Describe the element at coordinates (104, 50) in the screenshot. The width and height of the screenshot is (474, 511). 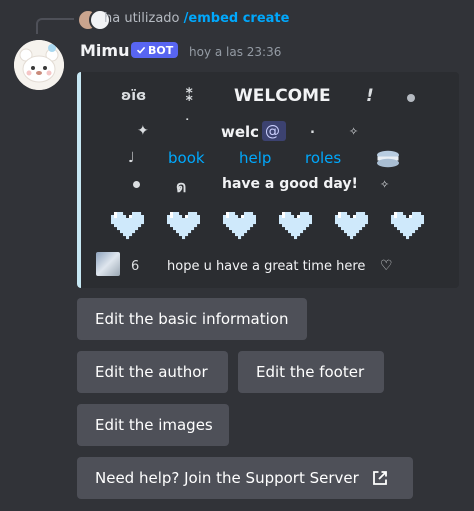
I see `username: Mimu` at that location.